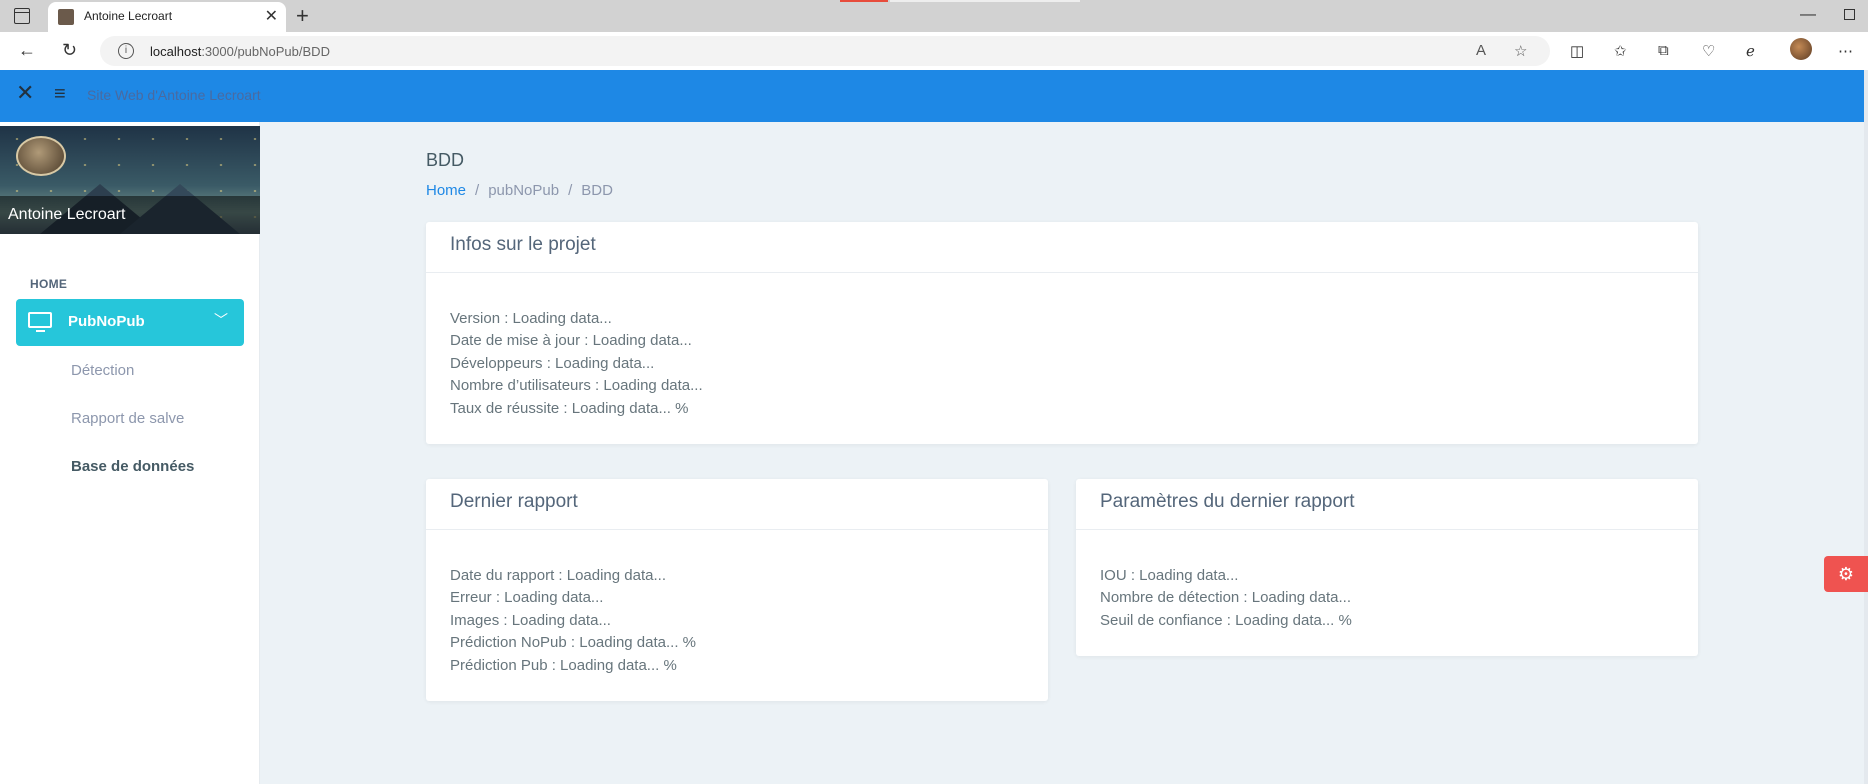  Describe the element at coordinates (271, 16) in the screenshot. I see `tab-close-icon: ✕` at that location.